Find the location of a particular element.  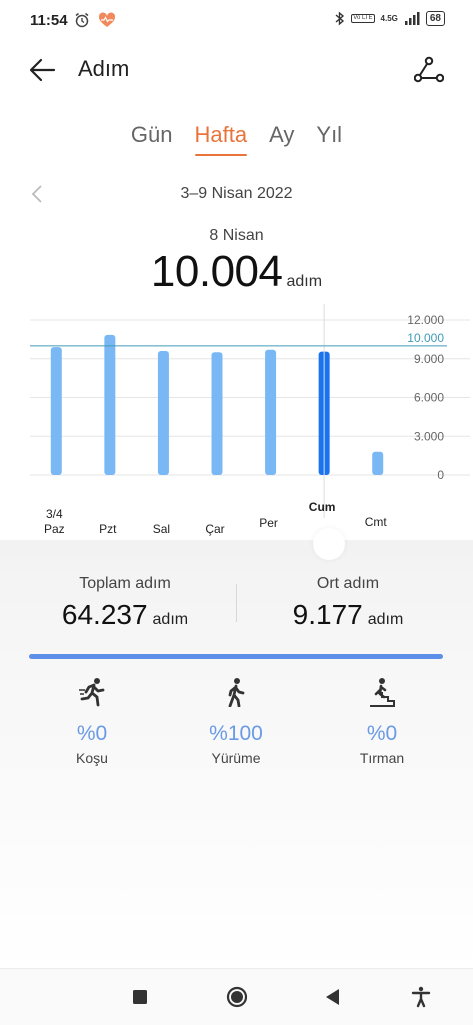

activity-walking: %100 Yürüme is located at coordinates (236, 721).